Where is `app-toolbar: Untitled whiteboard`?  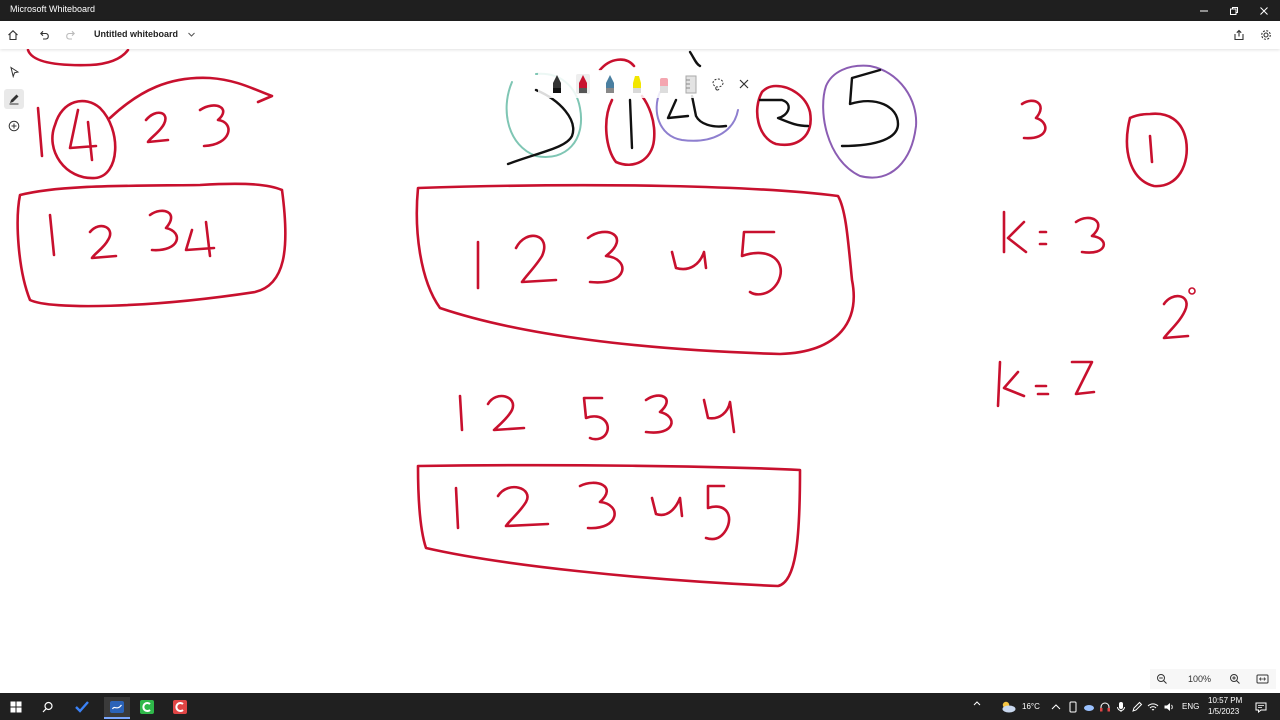 app-toolbar: Untitled whiteboard is located at coordinates (640, 35).